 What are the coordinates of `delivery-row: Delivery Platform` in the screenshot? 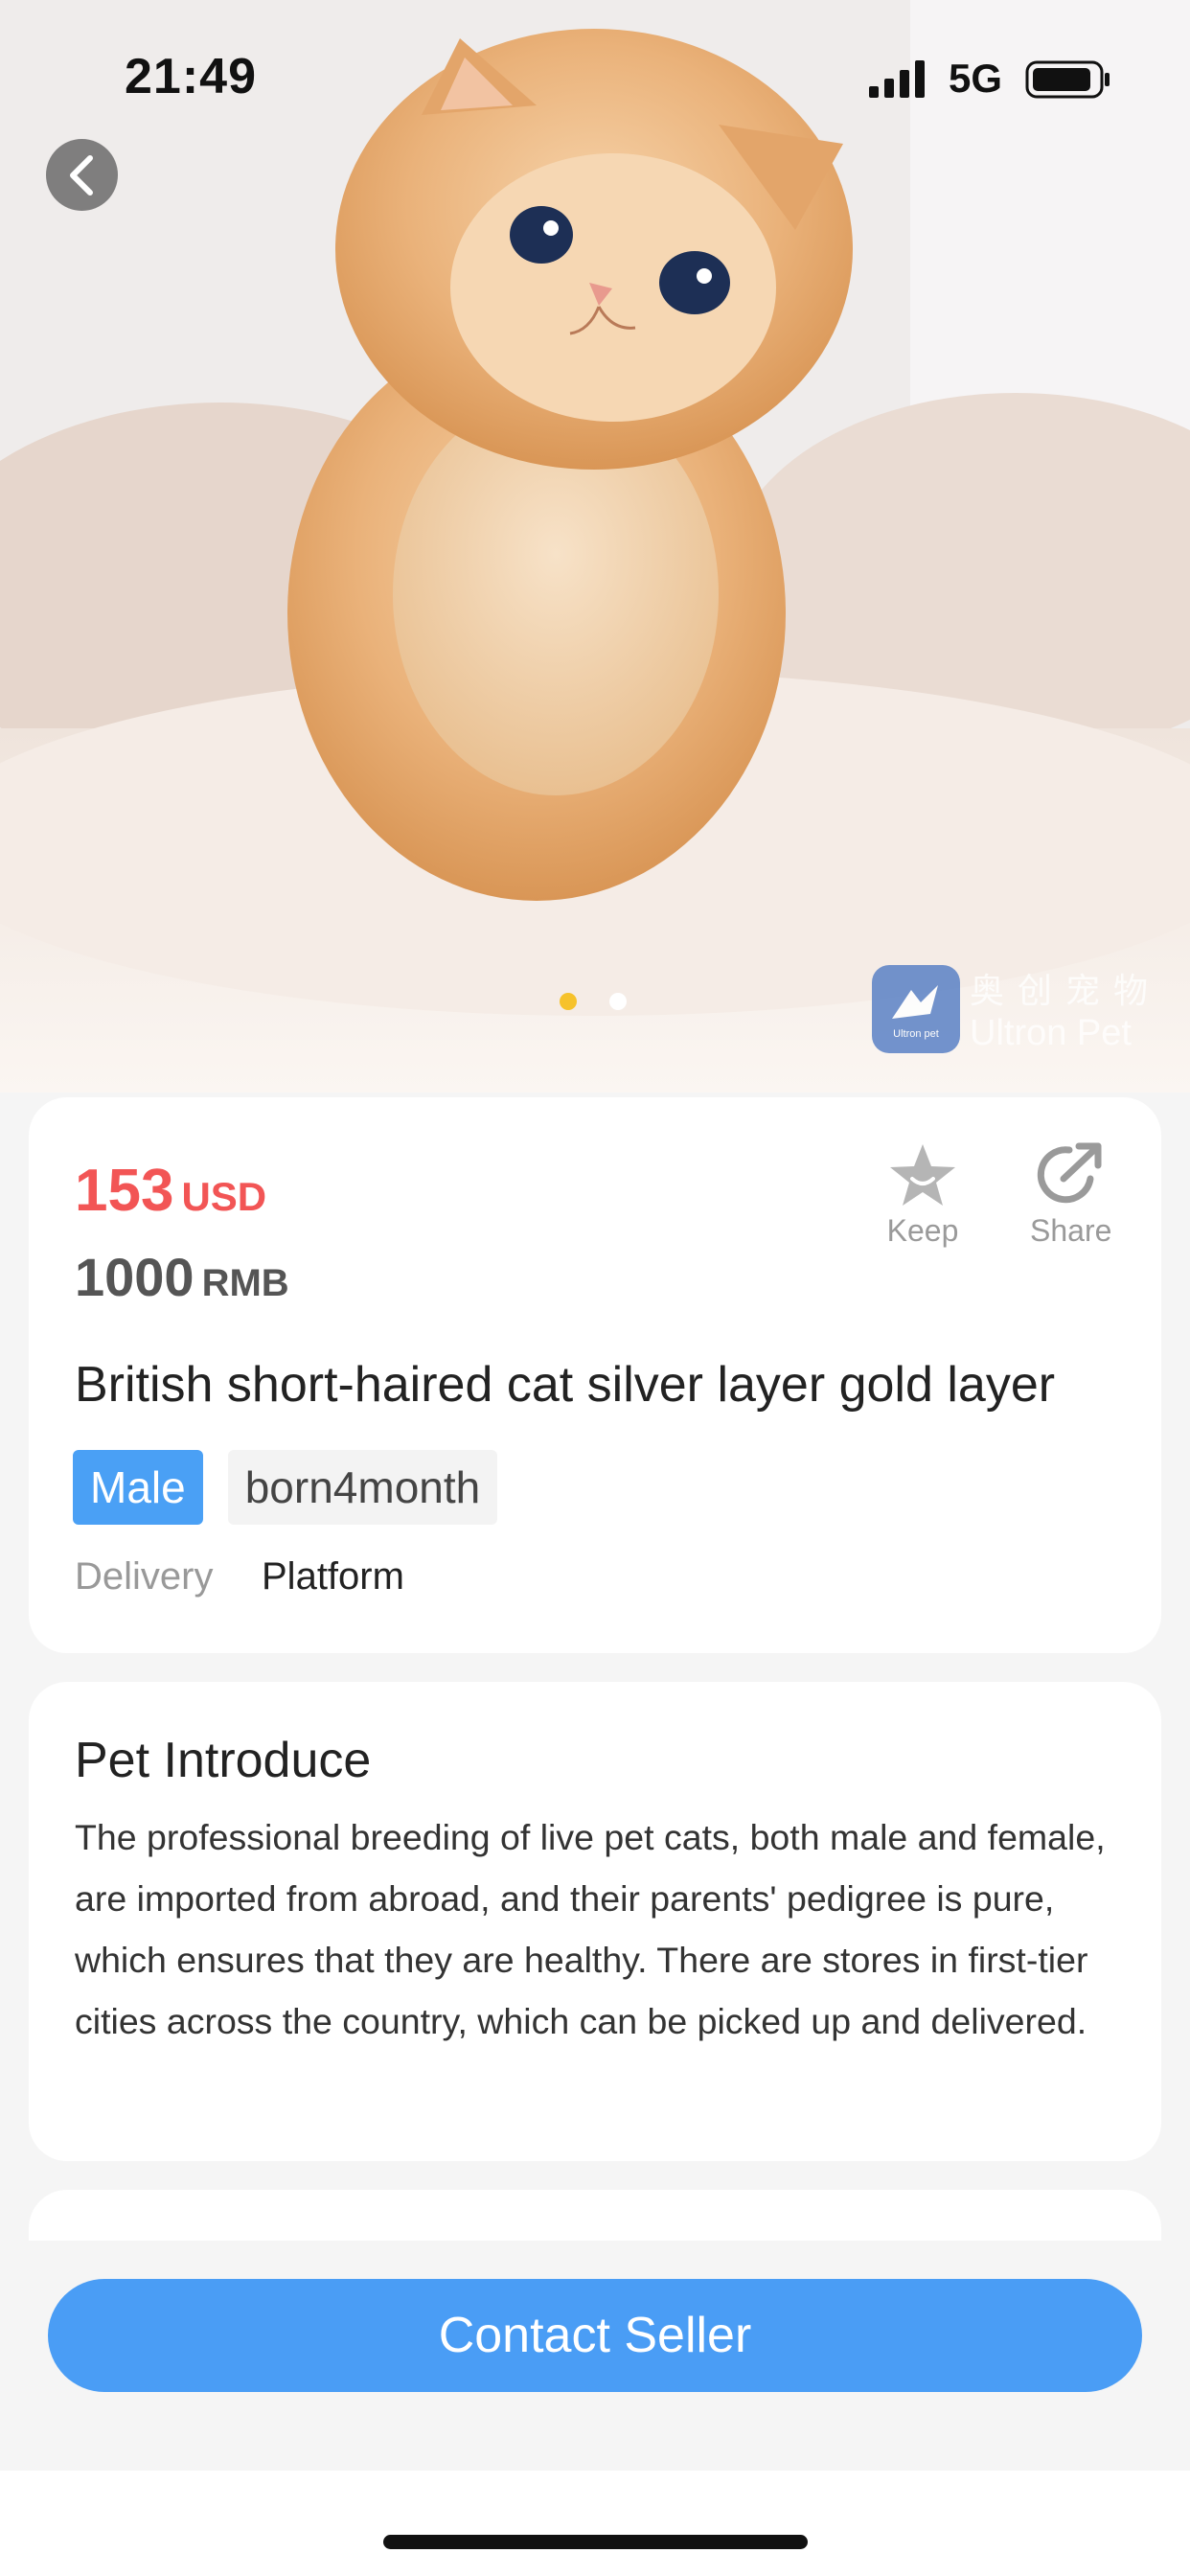 It's located at (240, 1576).